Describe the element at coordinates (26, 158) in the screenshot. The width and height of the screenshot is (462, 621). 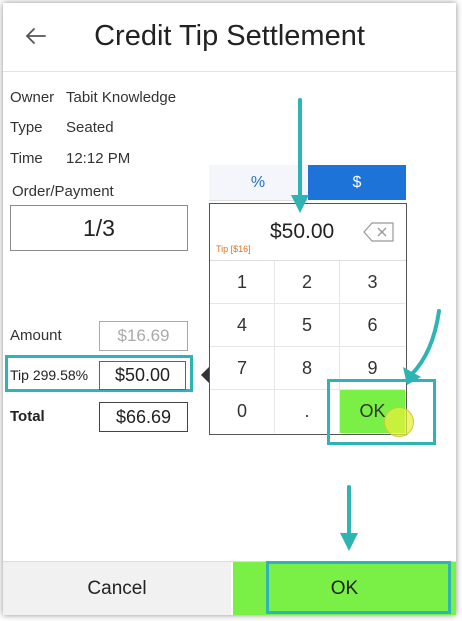
I see `time-label: Time` at that location.